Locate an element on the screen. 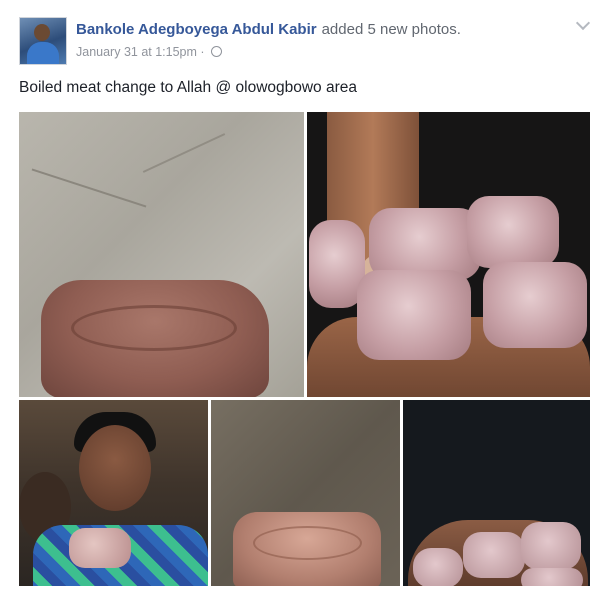  post-meta: January 31 at 1:15pm · is located at coordinates (149, 52).